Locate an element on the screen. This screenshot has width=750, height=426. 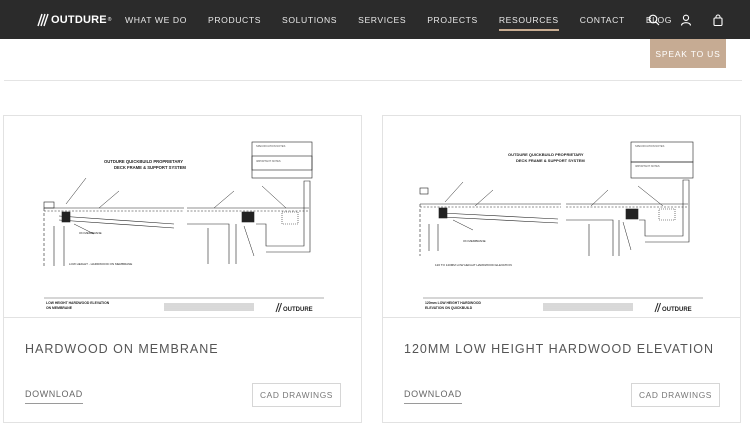
card-title: 120MM LOW HEIGHT HARDWOOD ELEVATION is located at coordinates (559, 349).